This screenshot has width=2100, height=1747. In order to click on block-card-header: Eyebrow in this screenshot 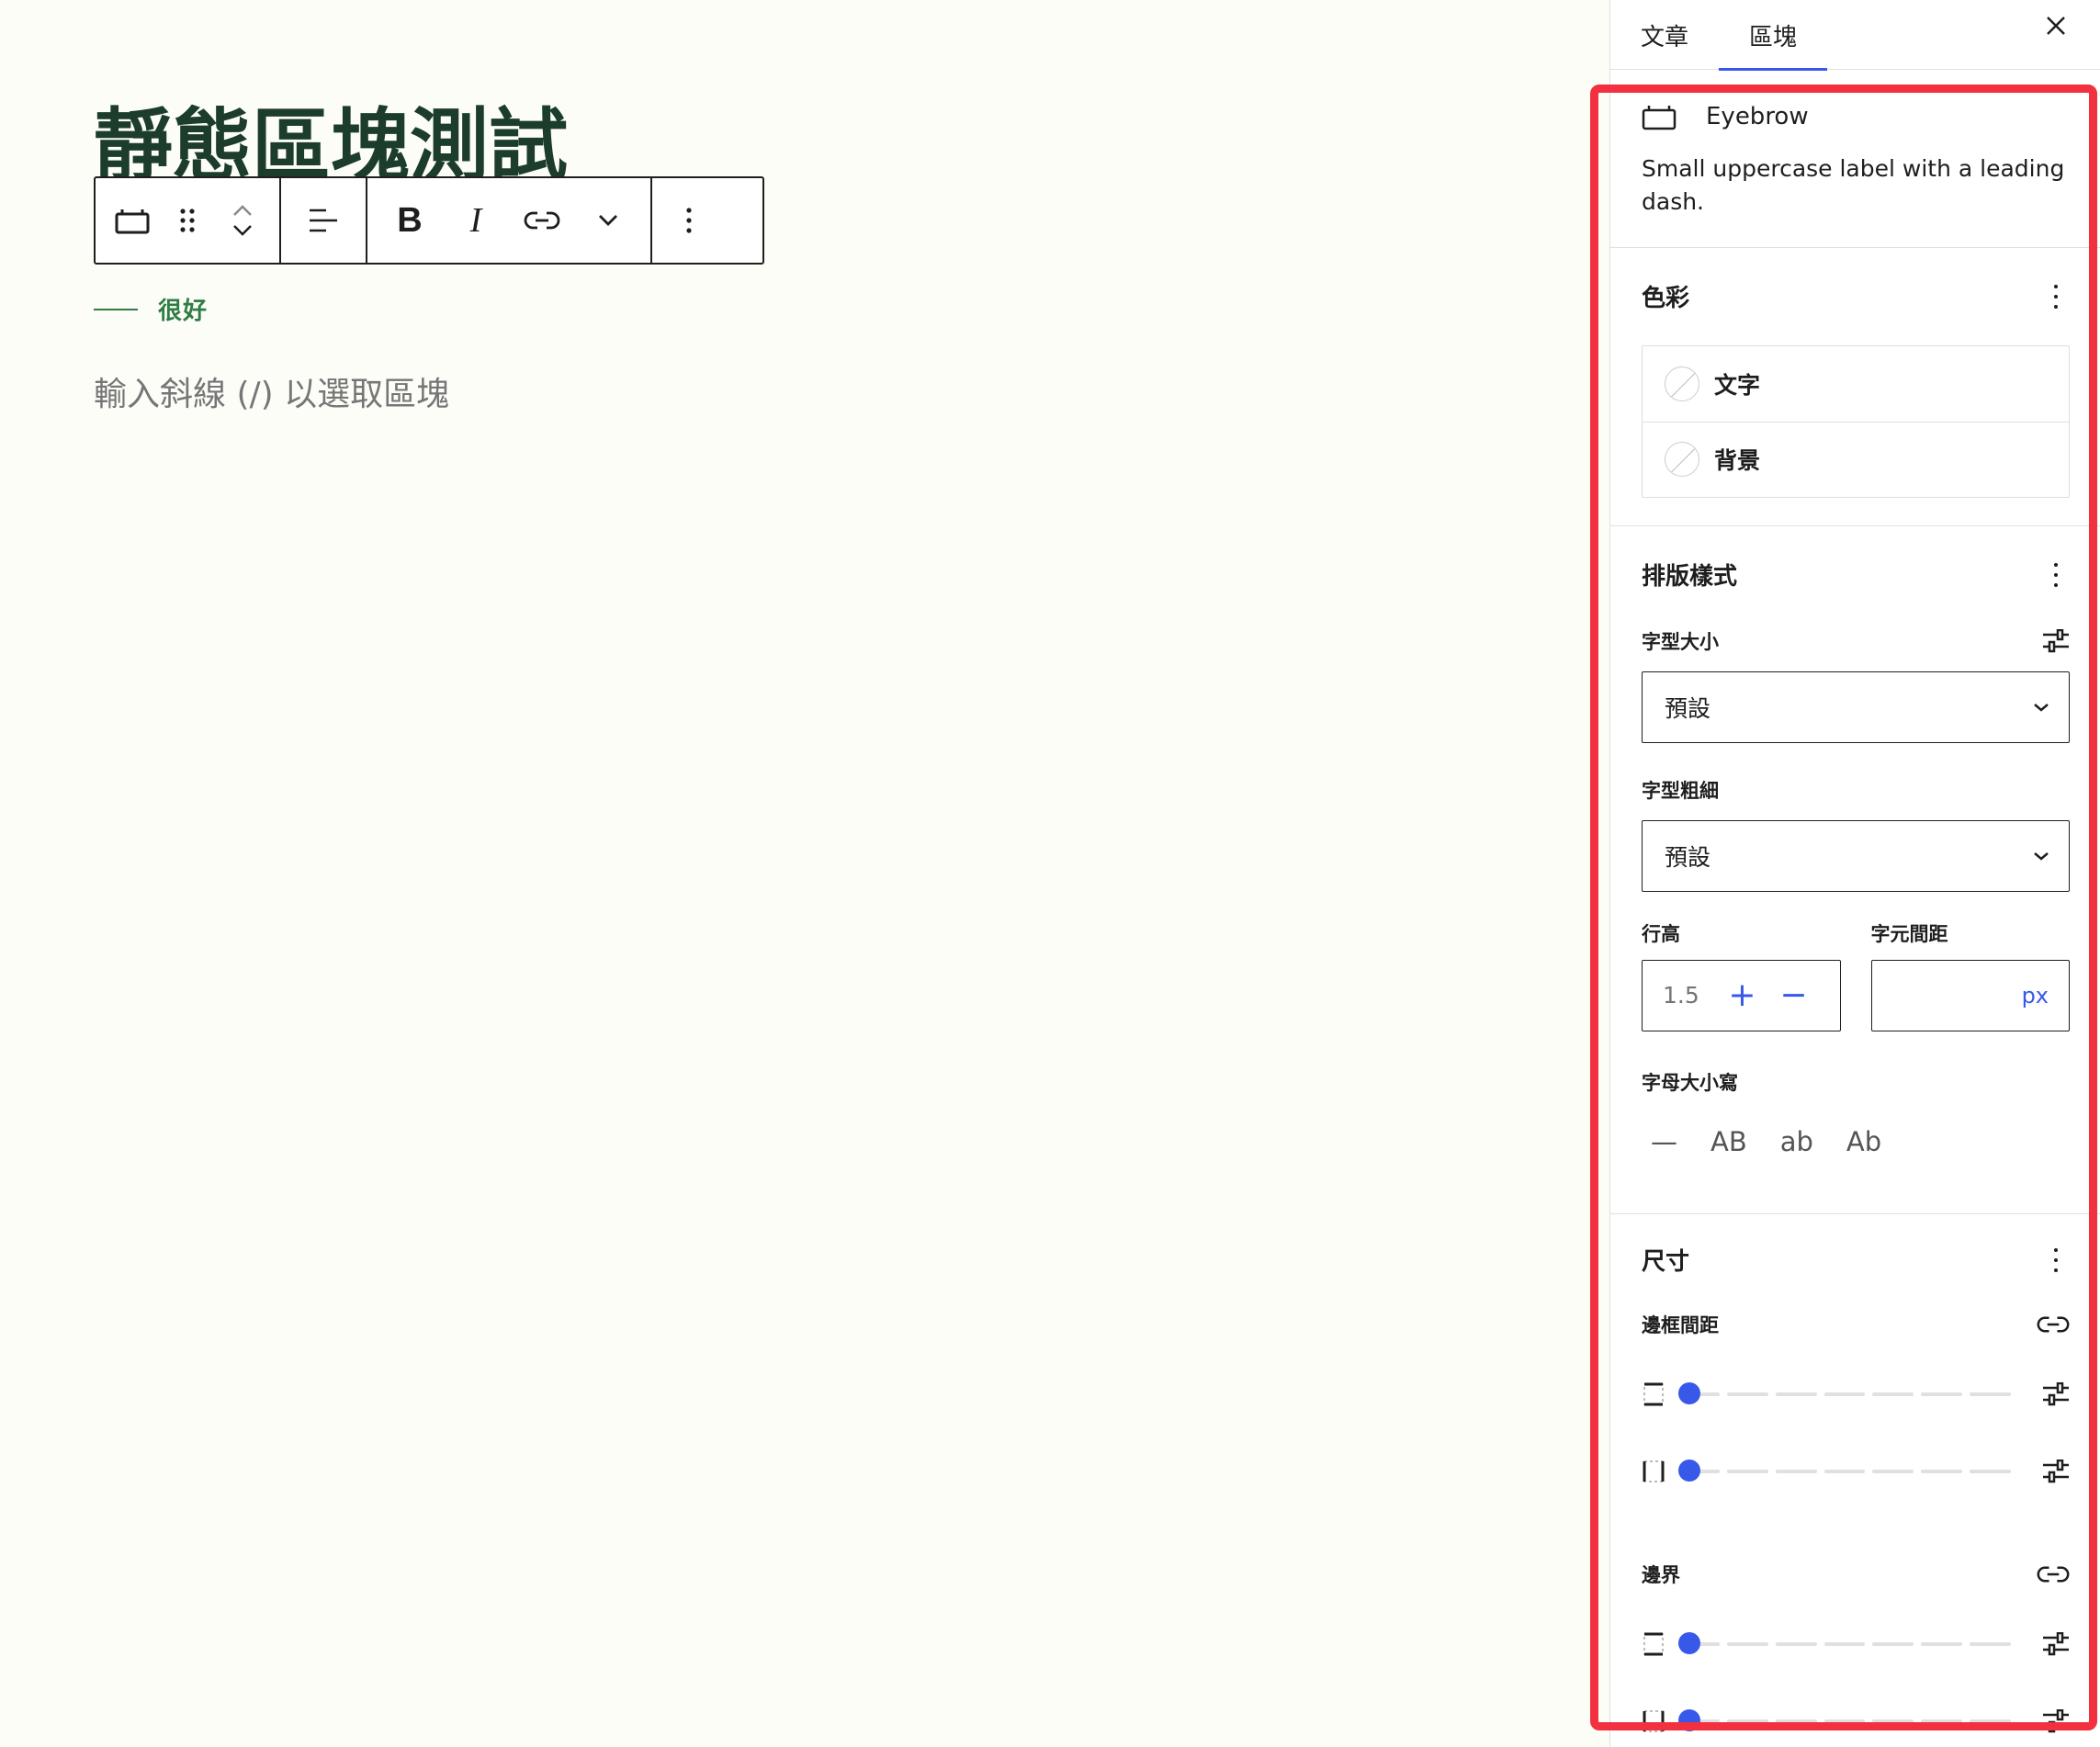, I will do `click(1856, 116)`.